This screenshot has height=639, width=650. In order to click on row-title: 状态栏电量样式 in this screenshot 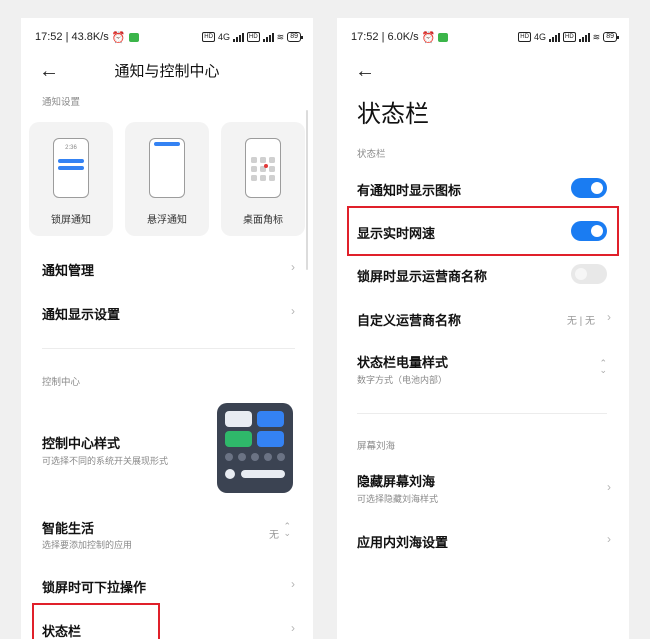, I will do `click(403, 362)`.